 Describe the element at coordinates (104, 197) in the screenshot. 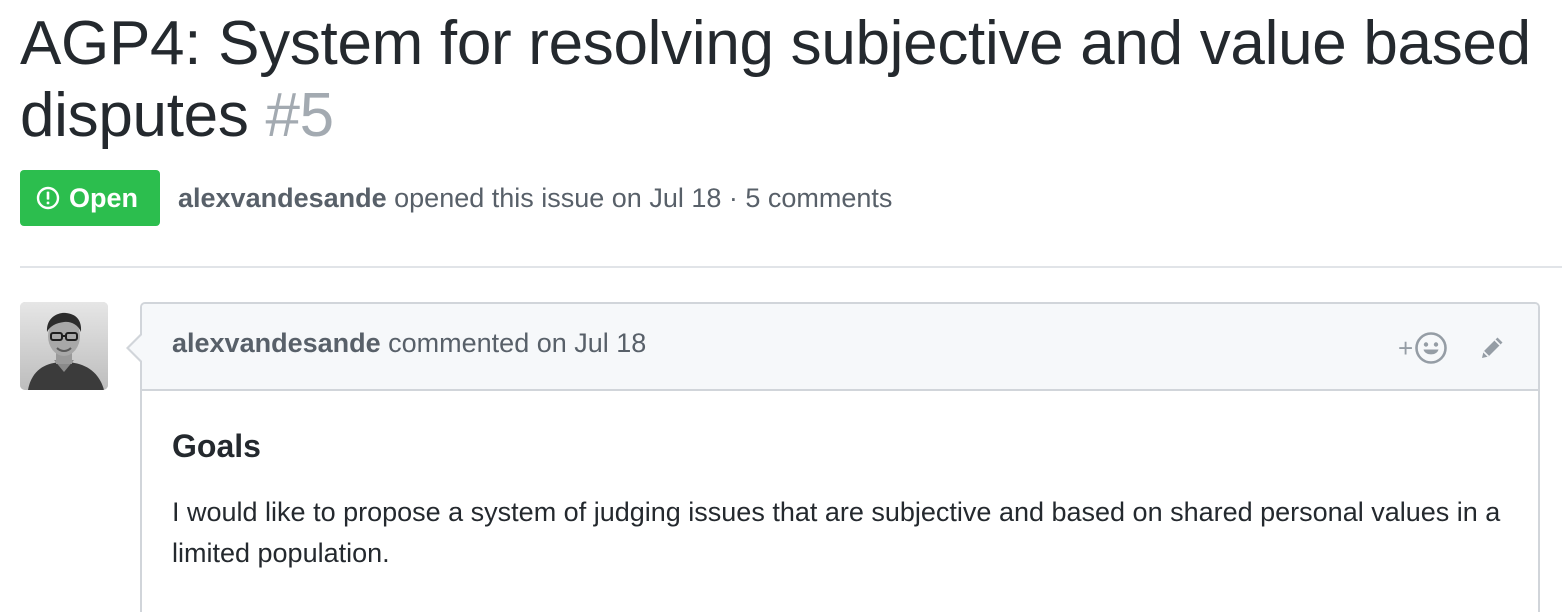

I see `issue-state-label: Open` at that location.